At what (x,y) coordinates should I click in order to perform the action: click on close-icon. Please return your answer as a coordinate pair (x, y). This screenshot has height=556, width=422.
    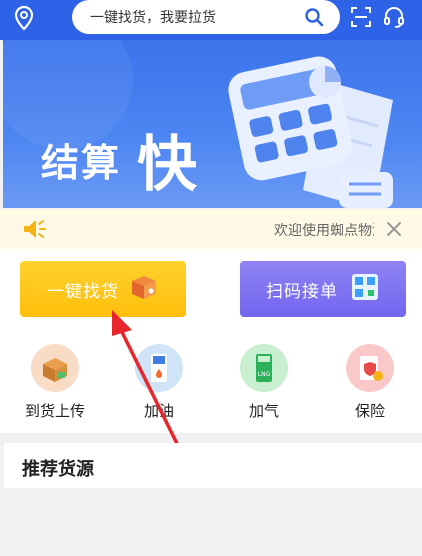
    Looking at the image, I should click on (394, 231).